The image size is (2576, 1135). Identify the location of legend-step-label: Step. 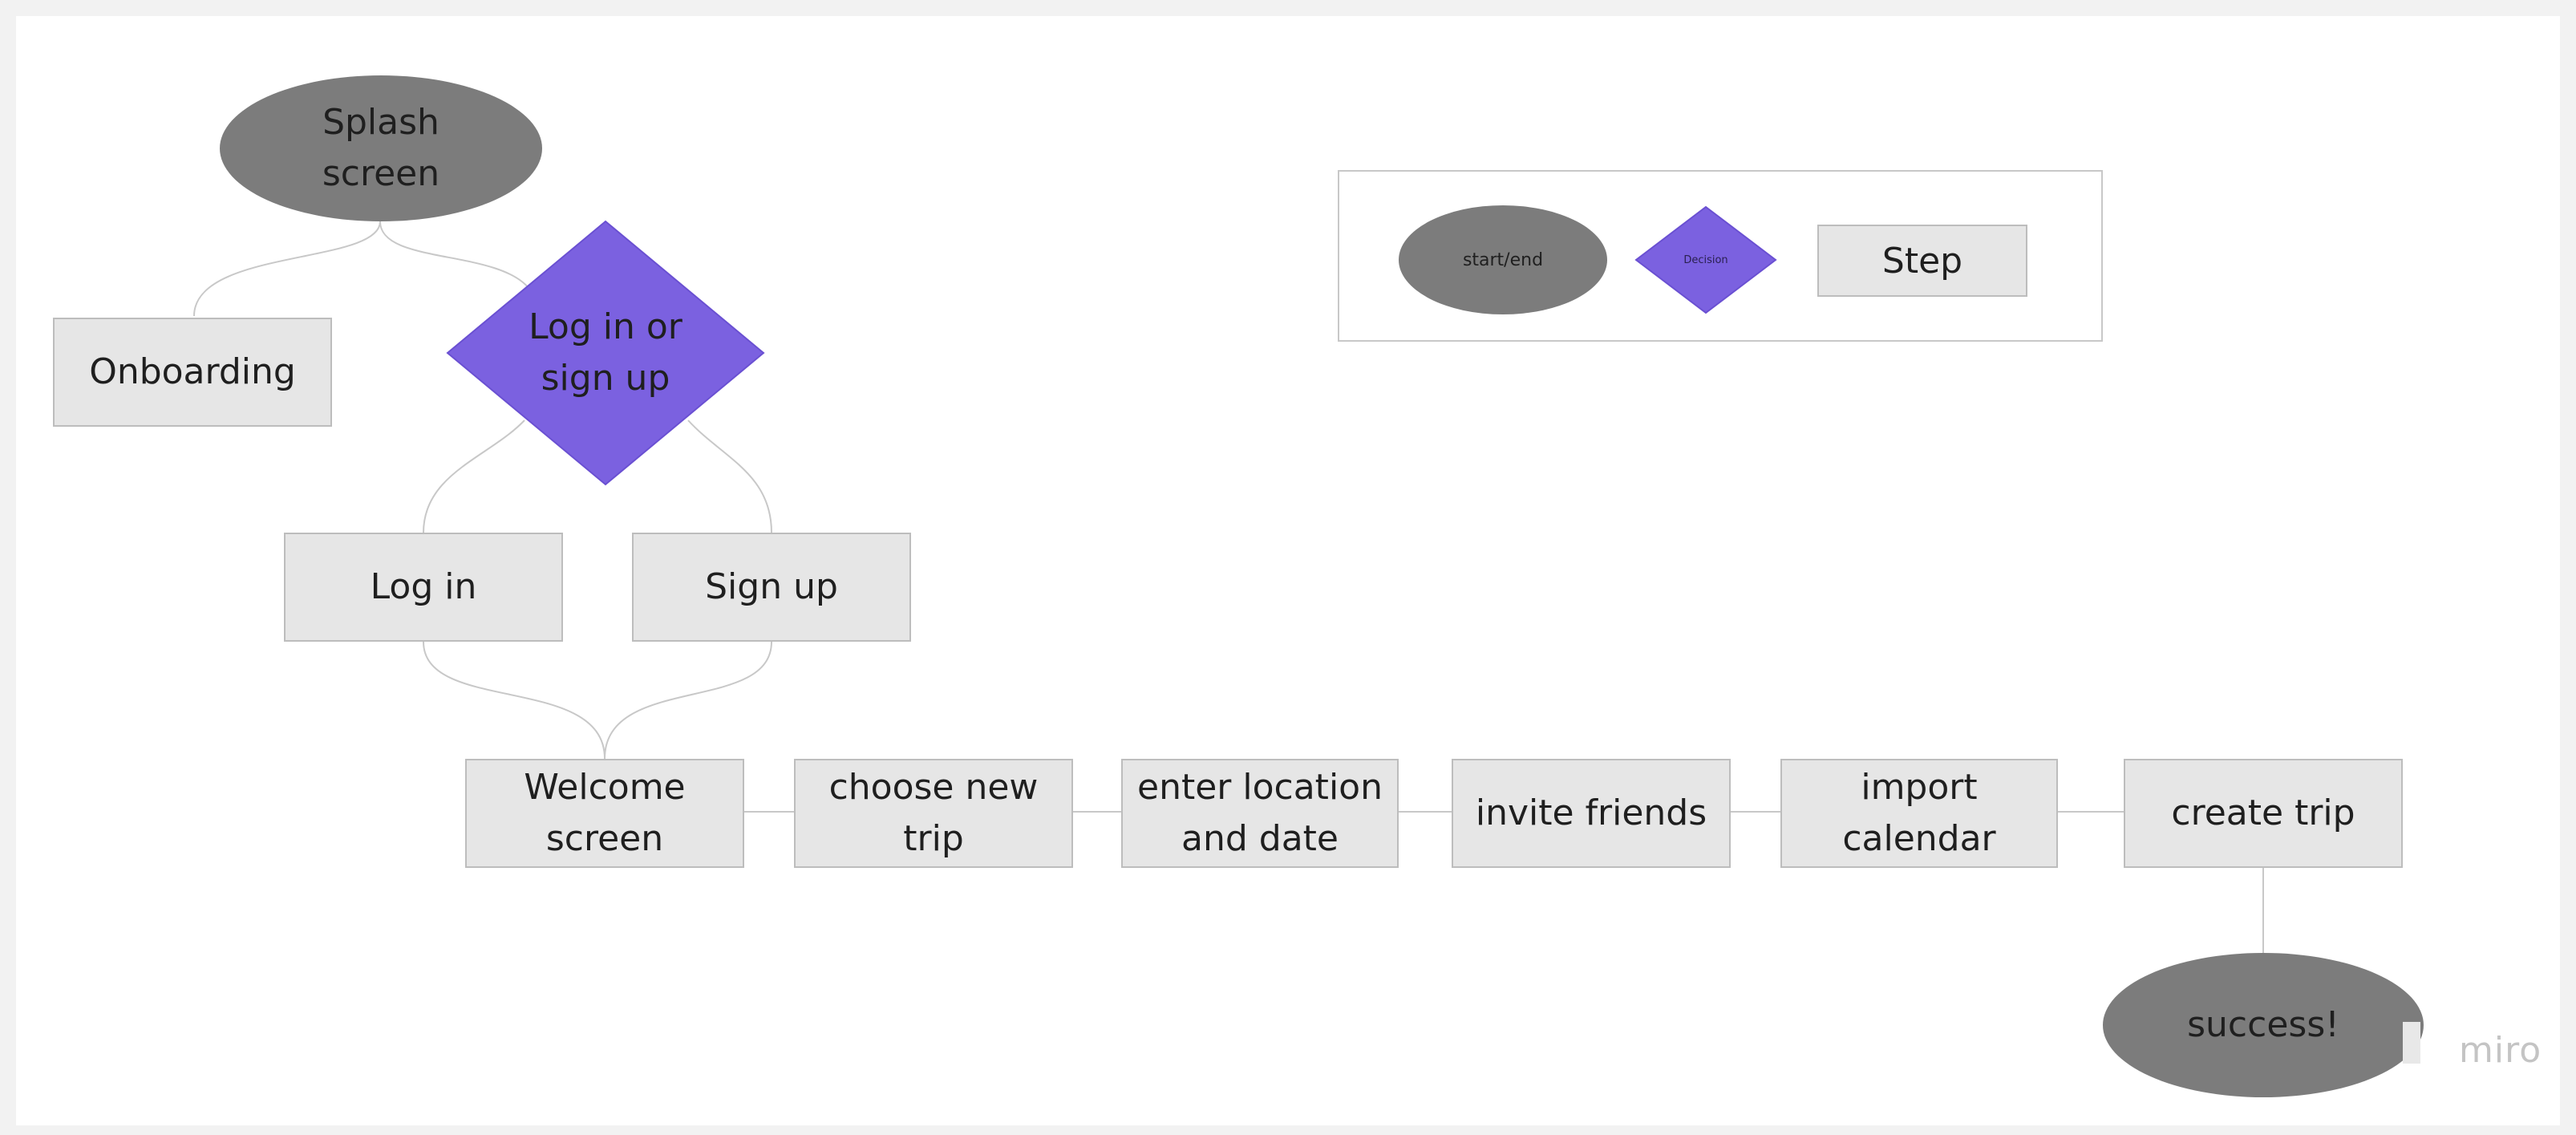
(1922, 261).